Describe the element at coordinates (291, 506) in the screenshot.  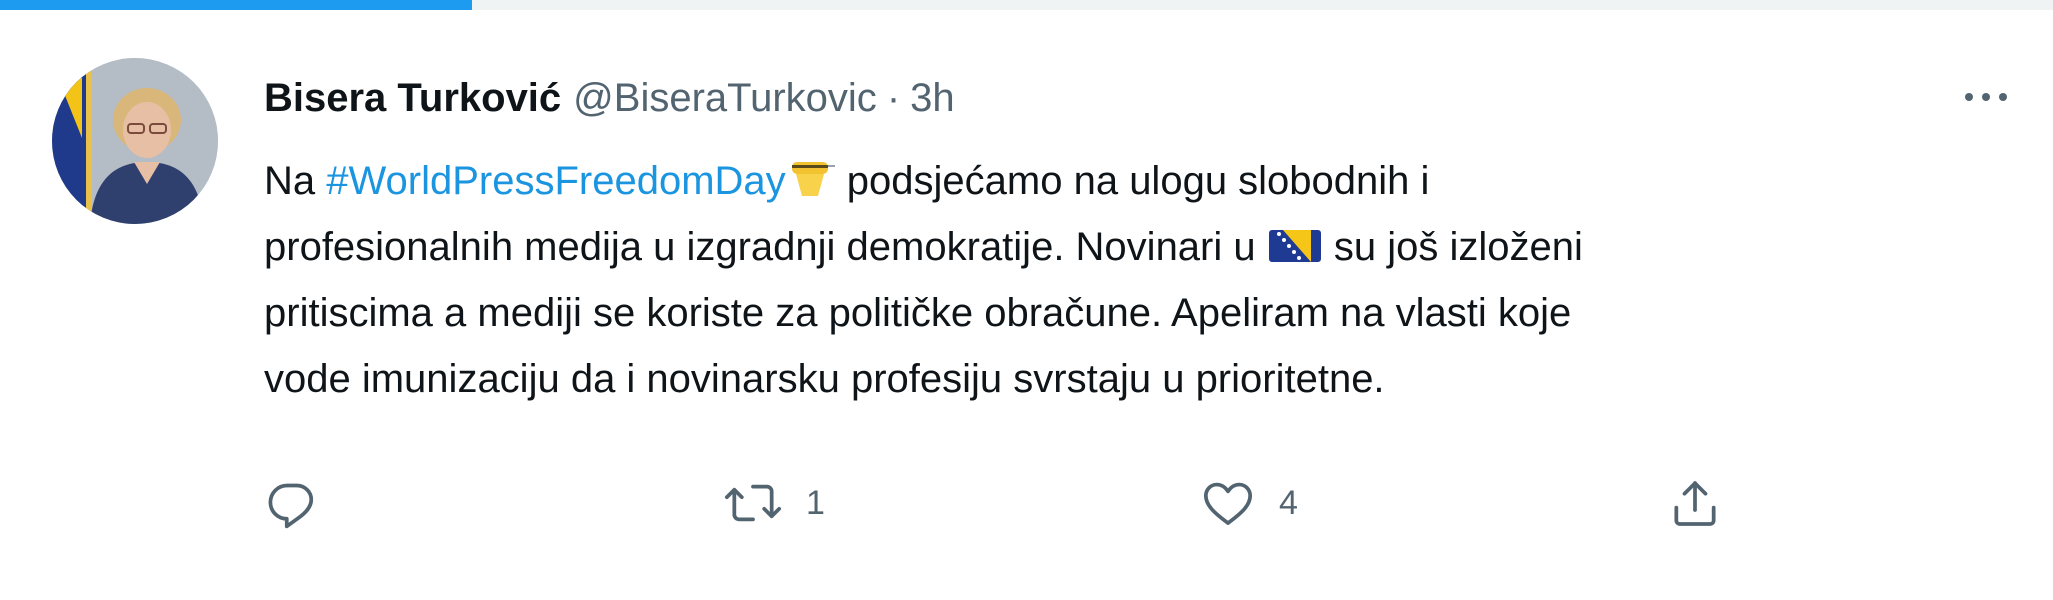
I see `reply-icon` at that location.